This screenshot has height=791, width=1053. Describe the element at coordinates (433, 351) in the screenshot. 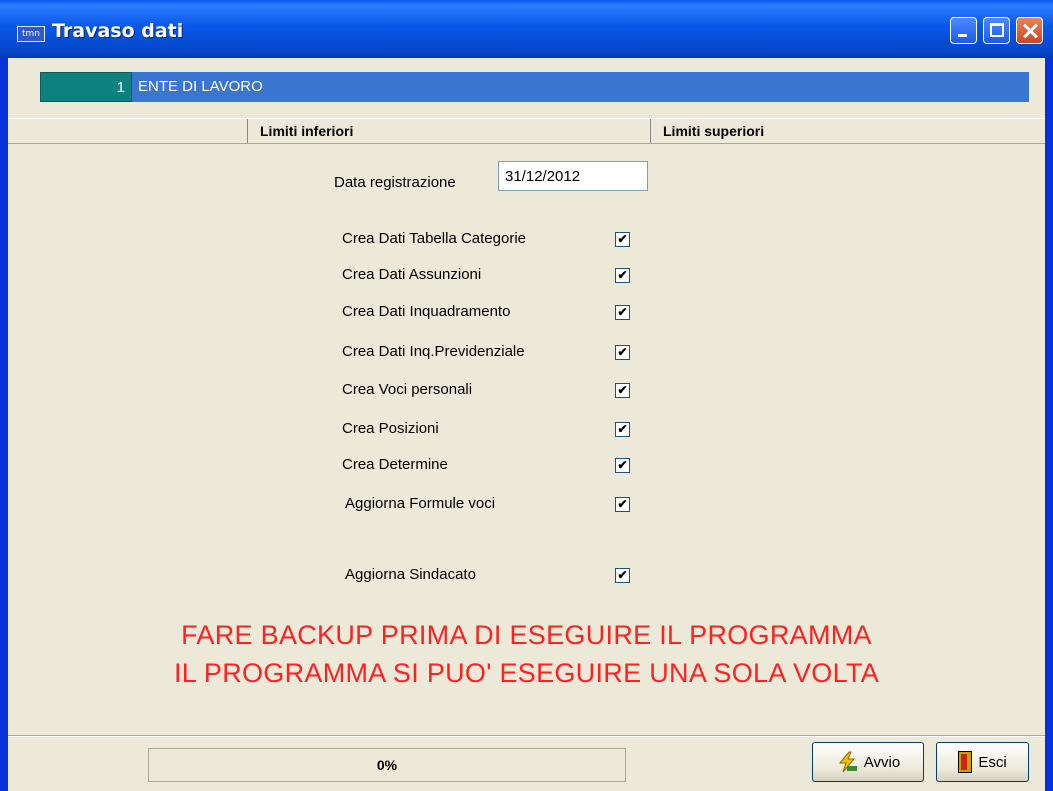

I see `option-label-inq-previdenziale: Crea Dati Inq.Previdenziale` at that location.